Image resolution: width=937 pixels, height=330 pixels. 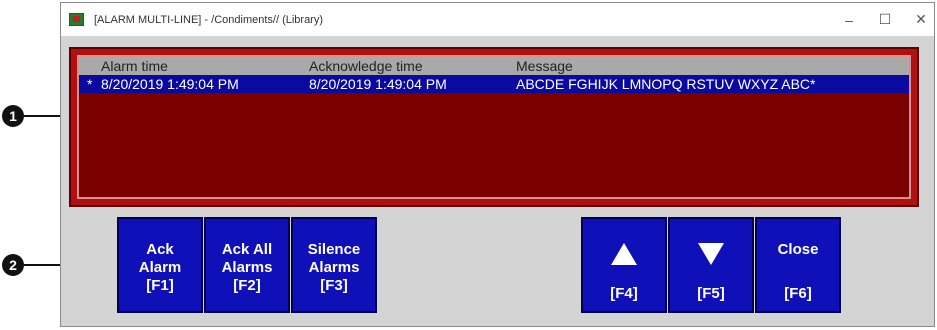 What do you see at coordinates (849, 20) in the screenshot?
I see `minimize-icon: –` at bounding box center [849, 20].